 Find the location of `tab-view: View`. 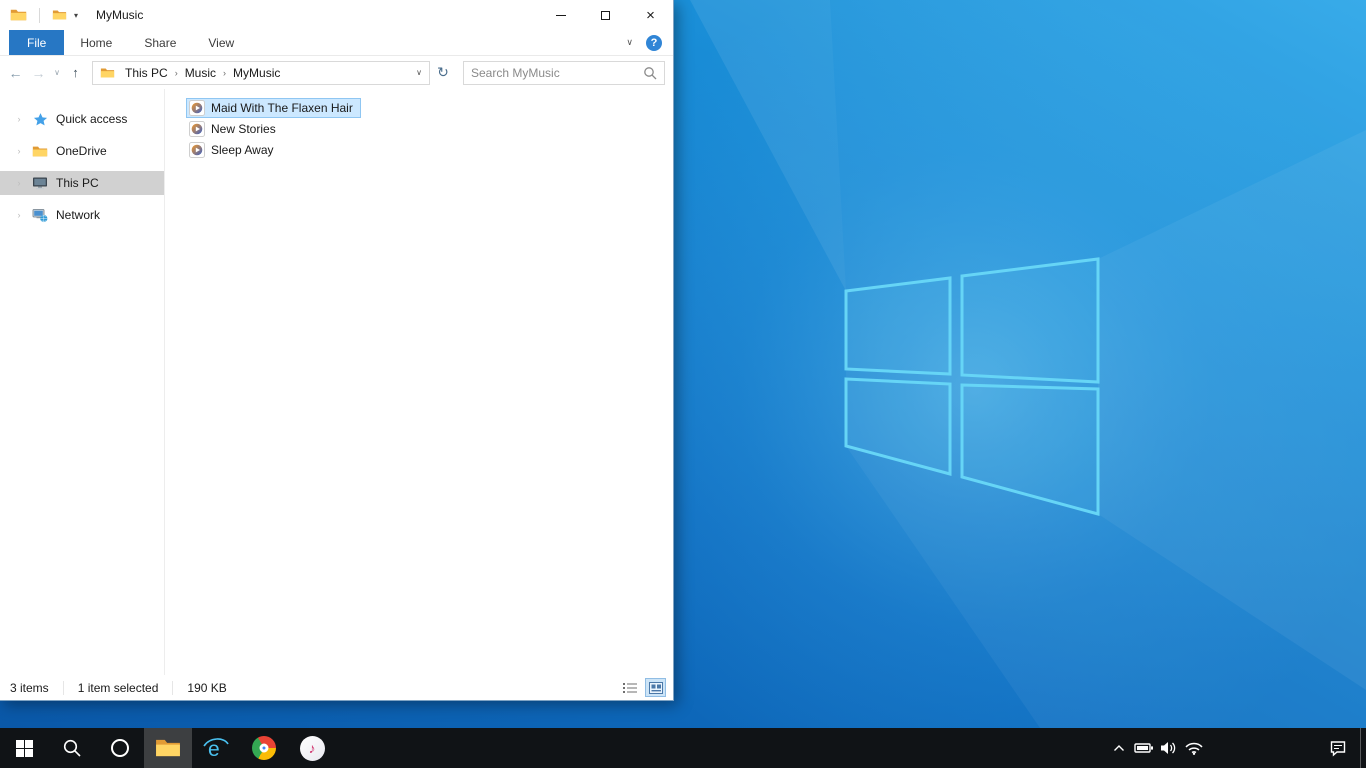

tab-view: View is located at coordinates (221, 42).